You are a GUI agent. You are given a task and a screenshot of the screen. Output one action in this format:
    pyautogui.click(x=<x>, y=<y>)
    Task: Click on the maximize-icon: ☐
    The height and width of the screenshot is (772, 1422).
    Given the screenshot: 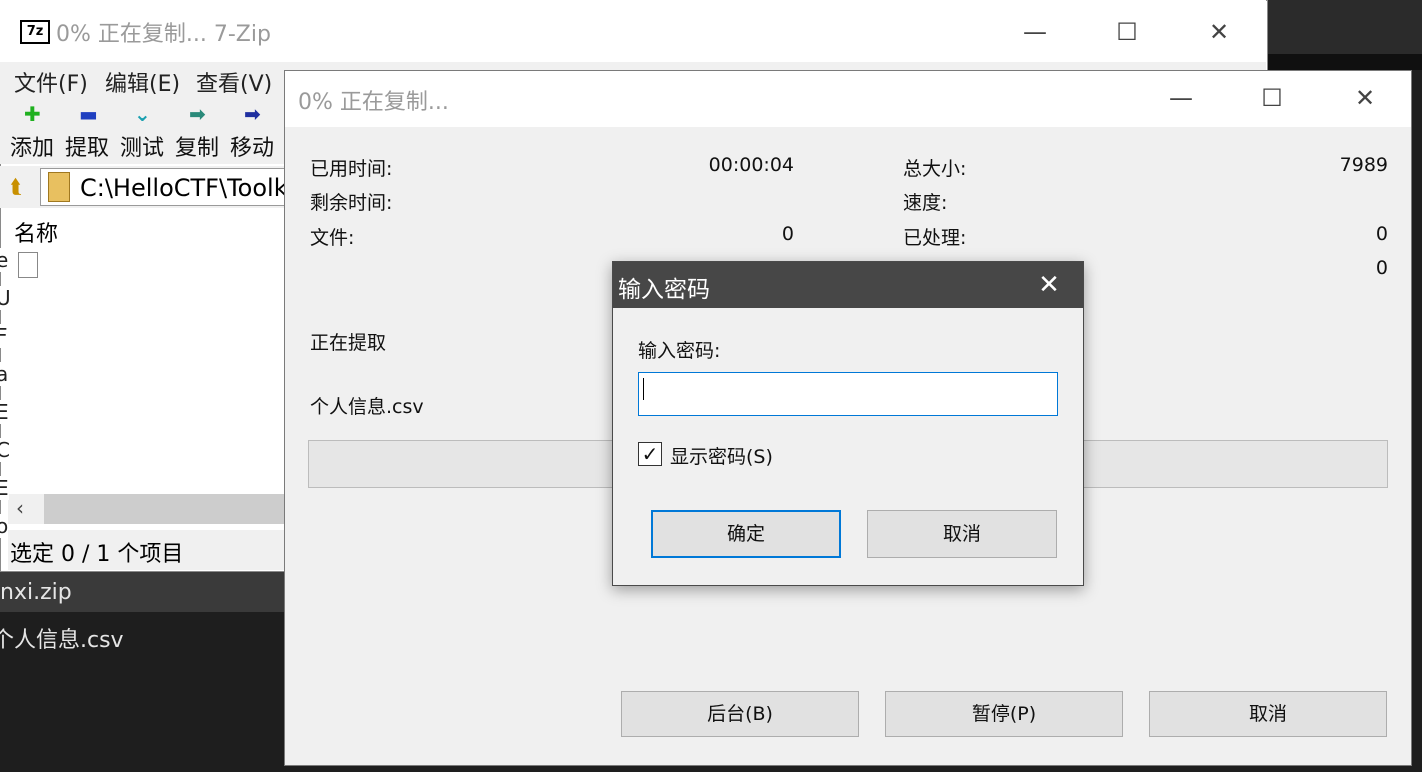 What is the action you would take?
    pyautogui.click(x=1127, y=32)
    